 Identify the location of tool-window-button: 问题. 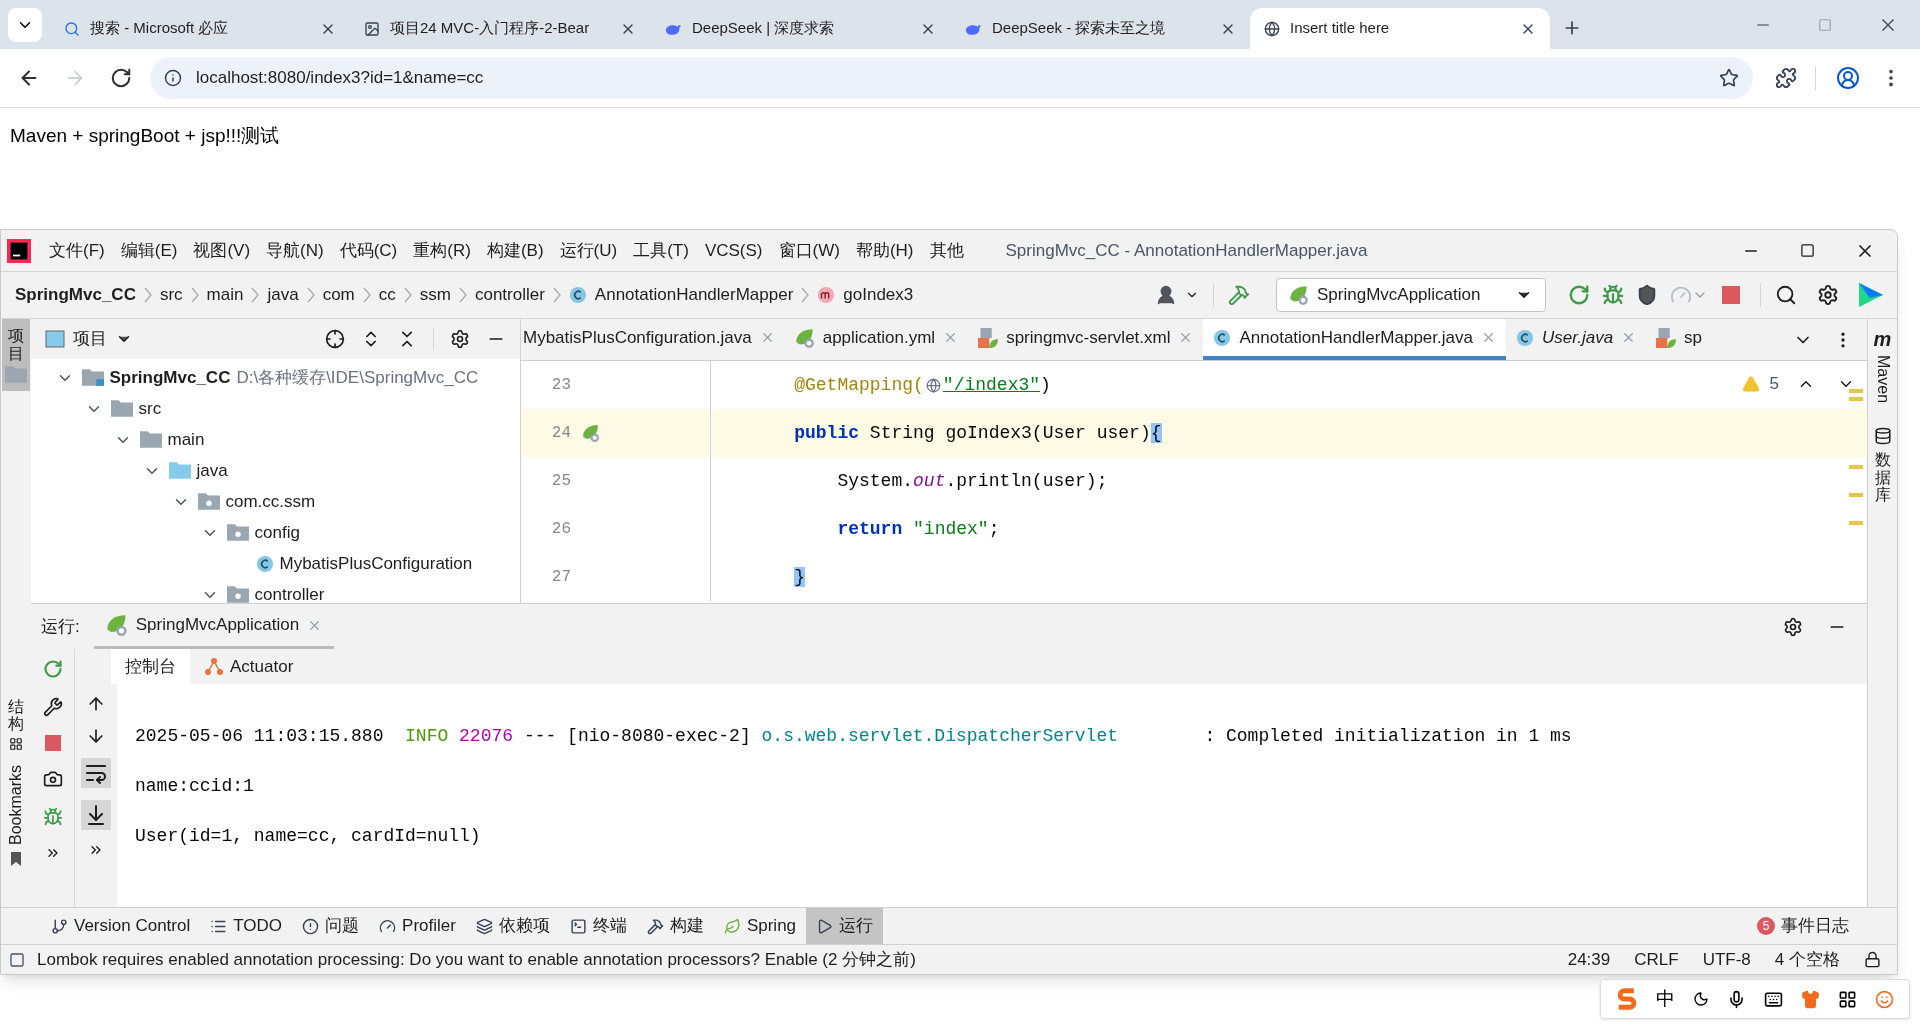
(331, 926).